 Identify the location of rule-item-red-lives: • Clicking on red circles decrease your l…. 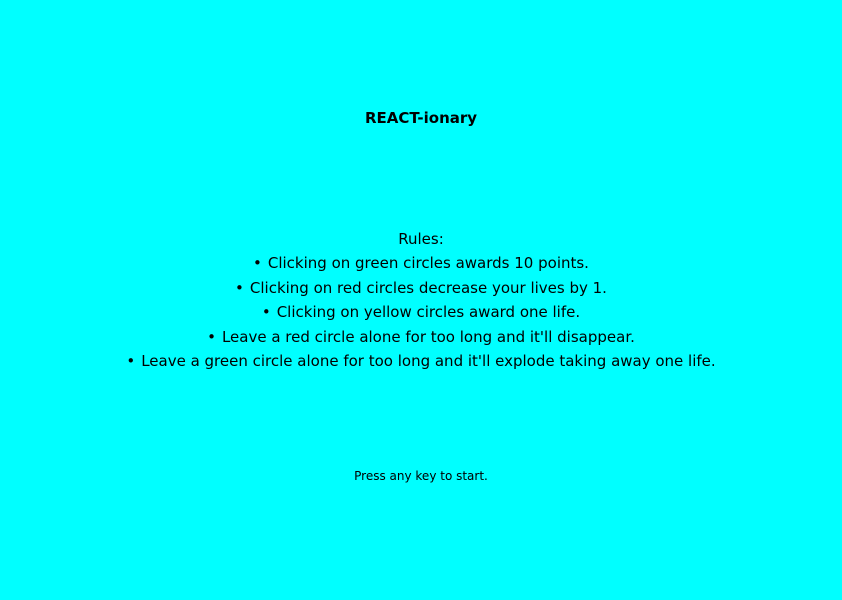
(421, 288).